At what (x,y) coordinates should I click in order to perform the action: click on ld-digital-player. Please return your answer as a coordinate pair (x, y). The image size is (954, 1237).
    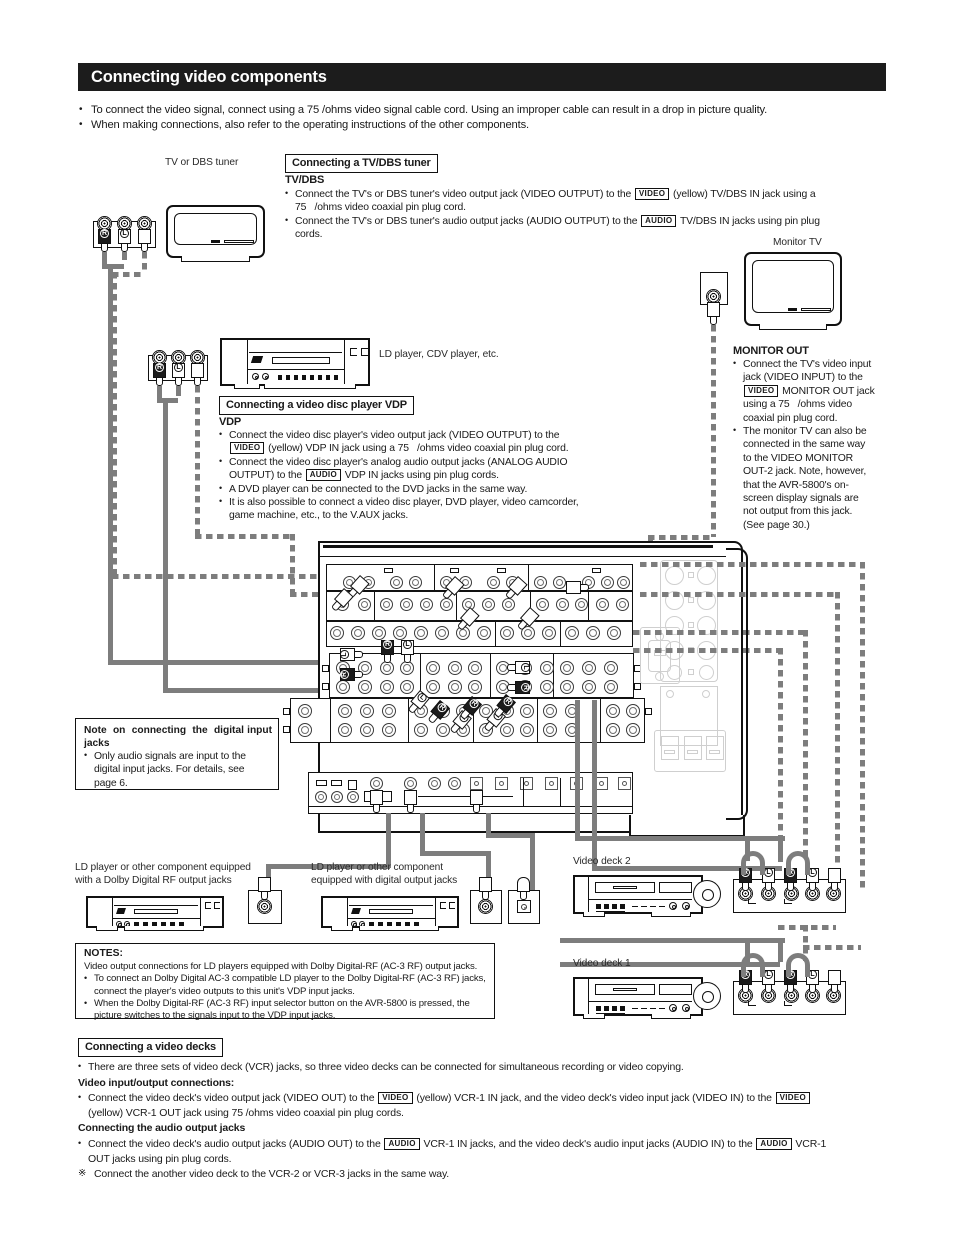
    Looking at the image, I should click on (390, 913).